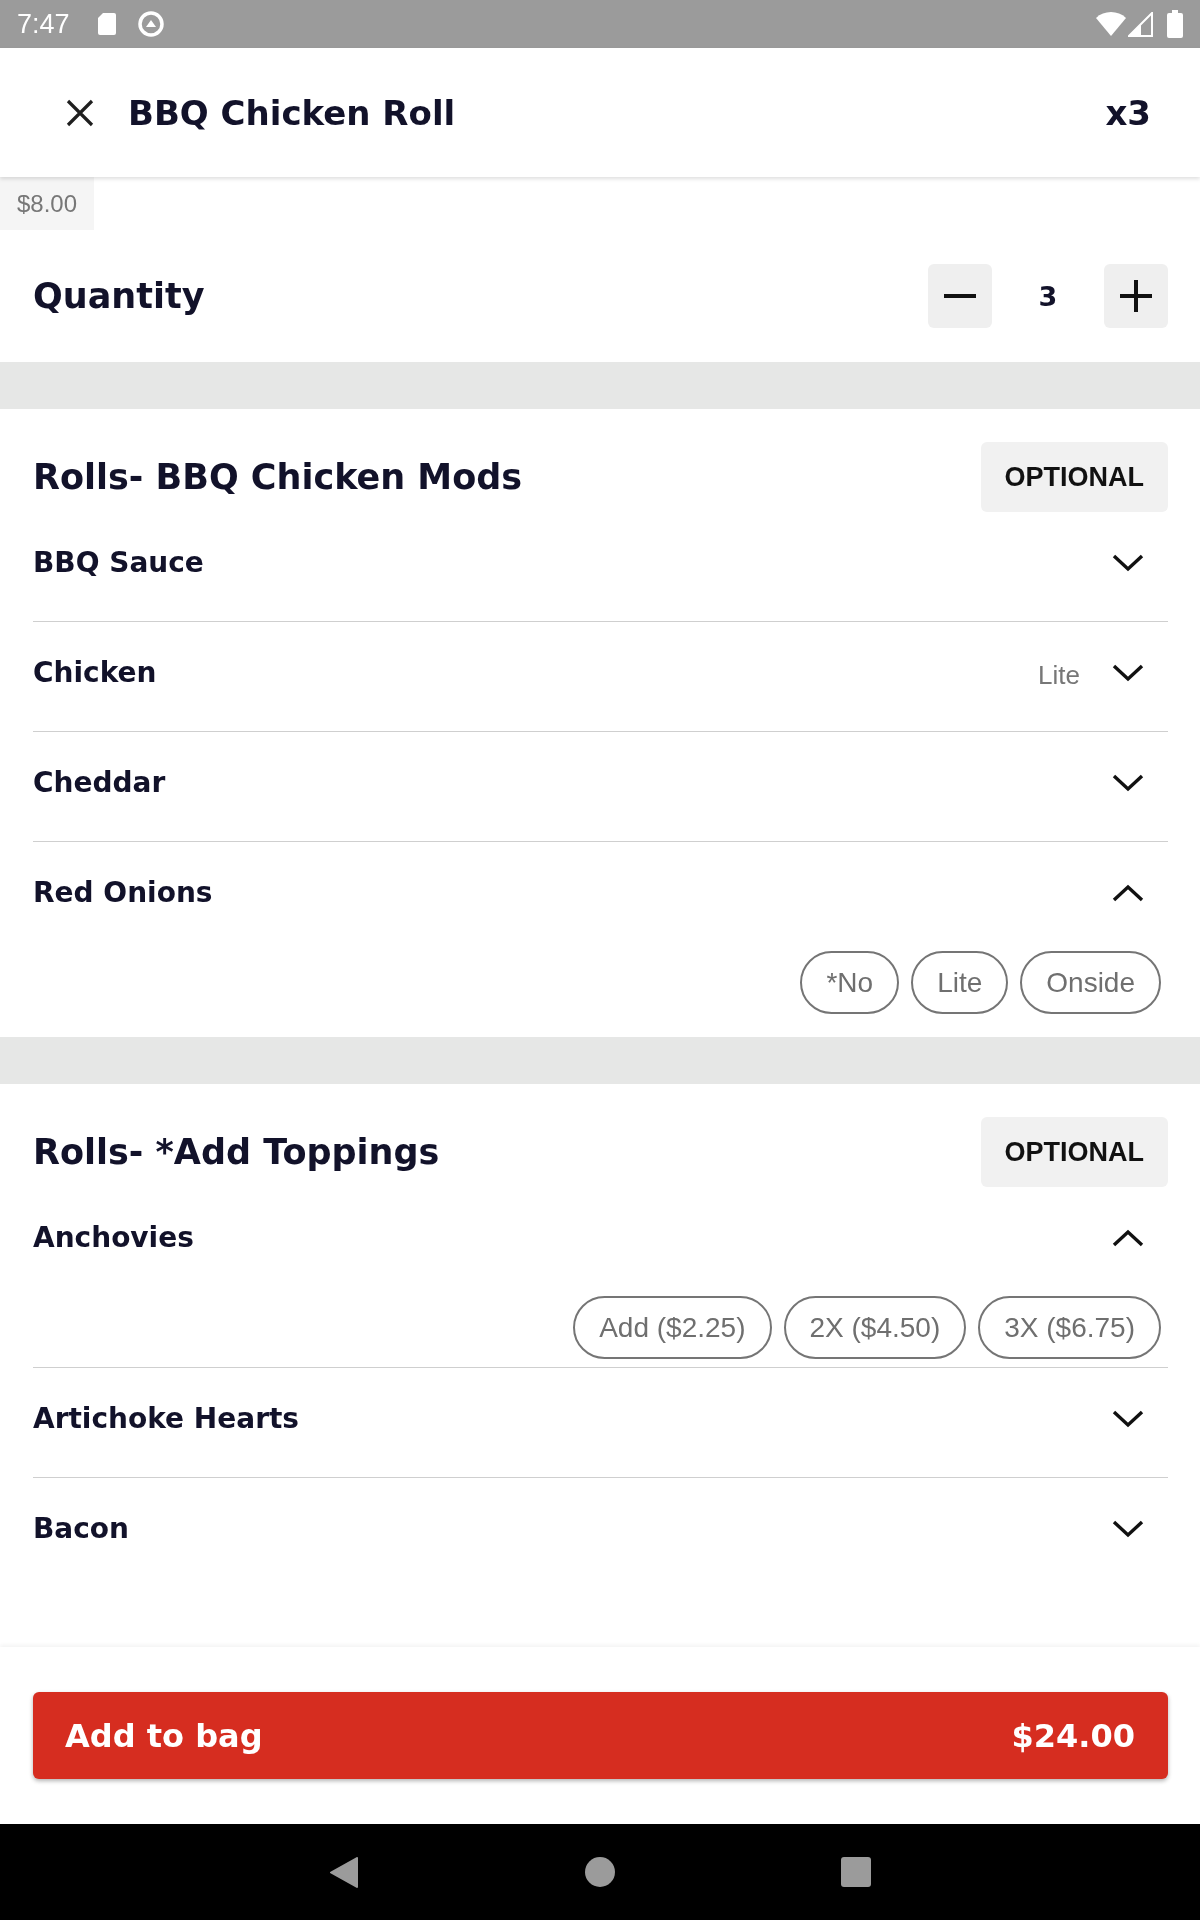 Image resolution: width=1200 pixels, height=1920 pixels. I want to click on quantity-label: Quantity, so click(119, 296).